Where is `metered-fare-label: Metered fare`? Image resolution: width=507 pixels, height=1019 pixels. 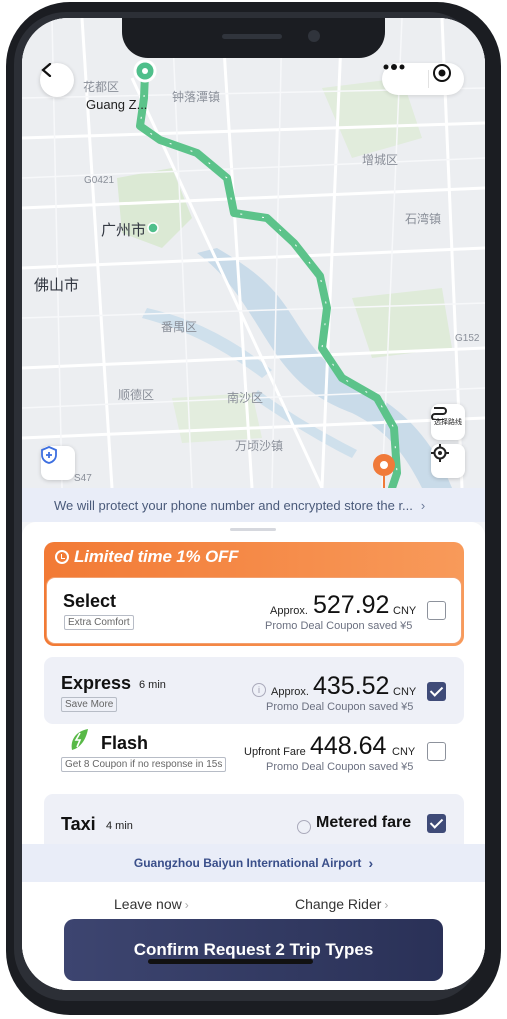
metered-fare-label: Metered fare is located at coordinates (364, 822).